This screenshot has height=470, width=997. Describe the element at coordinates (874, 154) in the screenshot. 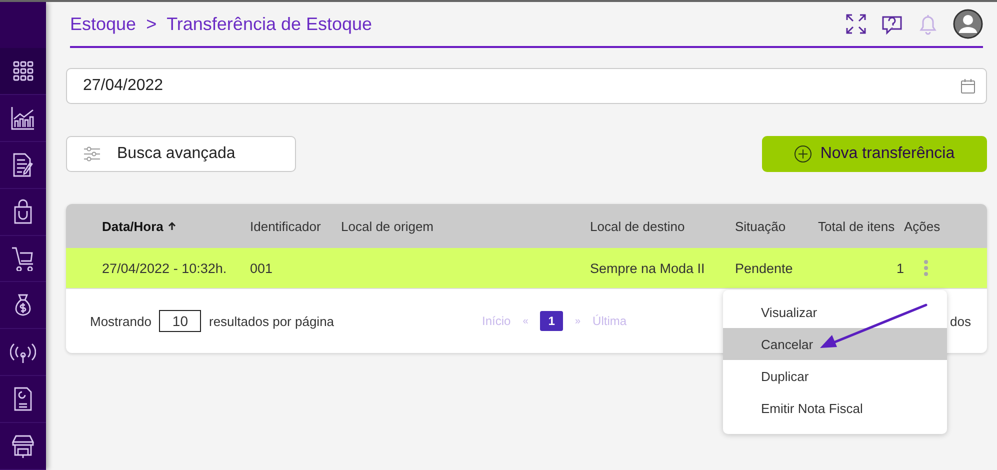

I see `new-transfer-button: Nova transferência` at that location.